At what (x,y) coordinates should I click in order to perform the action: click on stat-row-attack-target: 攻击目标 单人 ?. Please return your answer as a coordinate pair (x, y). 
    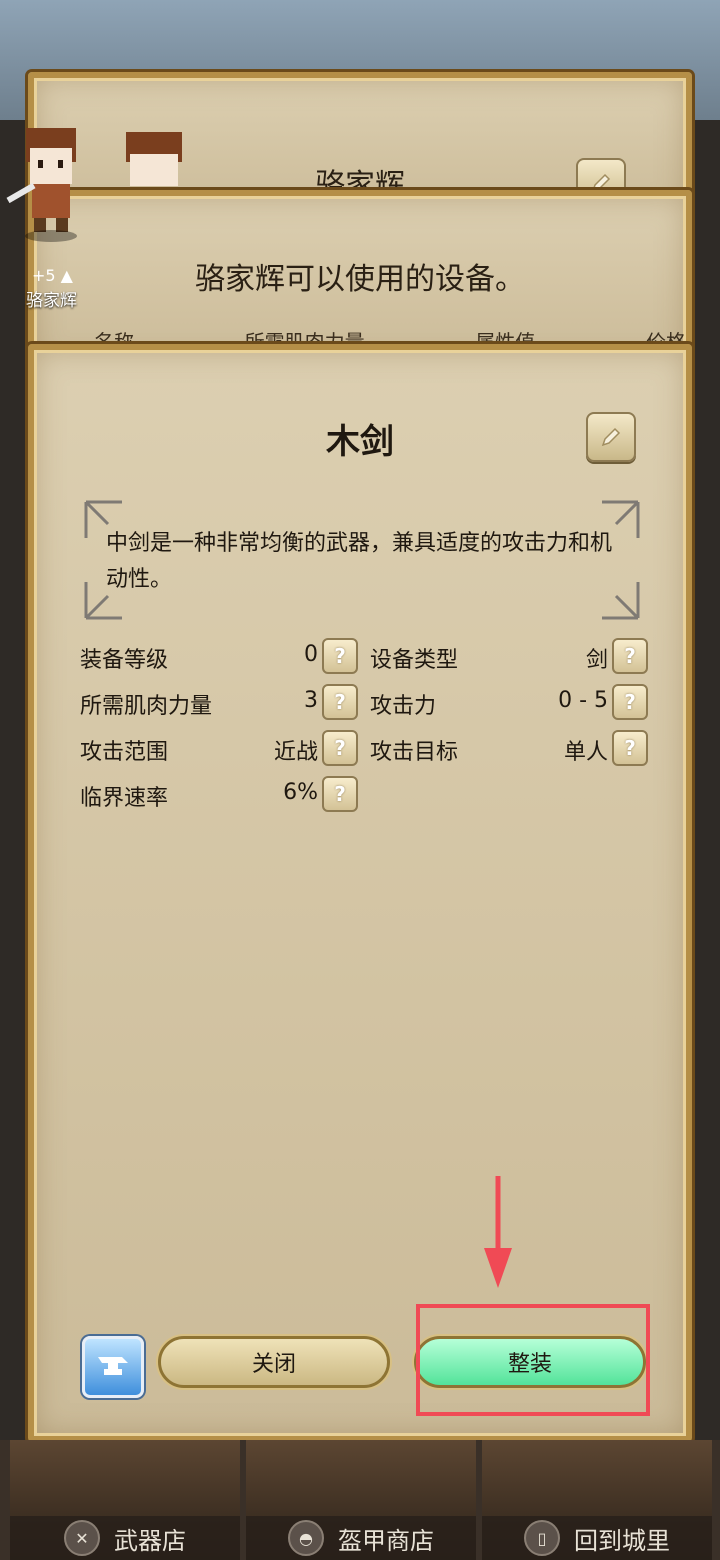
    Looking at the image, I should click on (509, 748).